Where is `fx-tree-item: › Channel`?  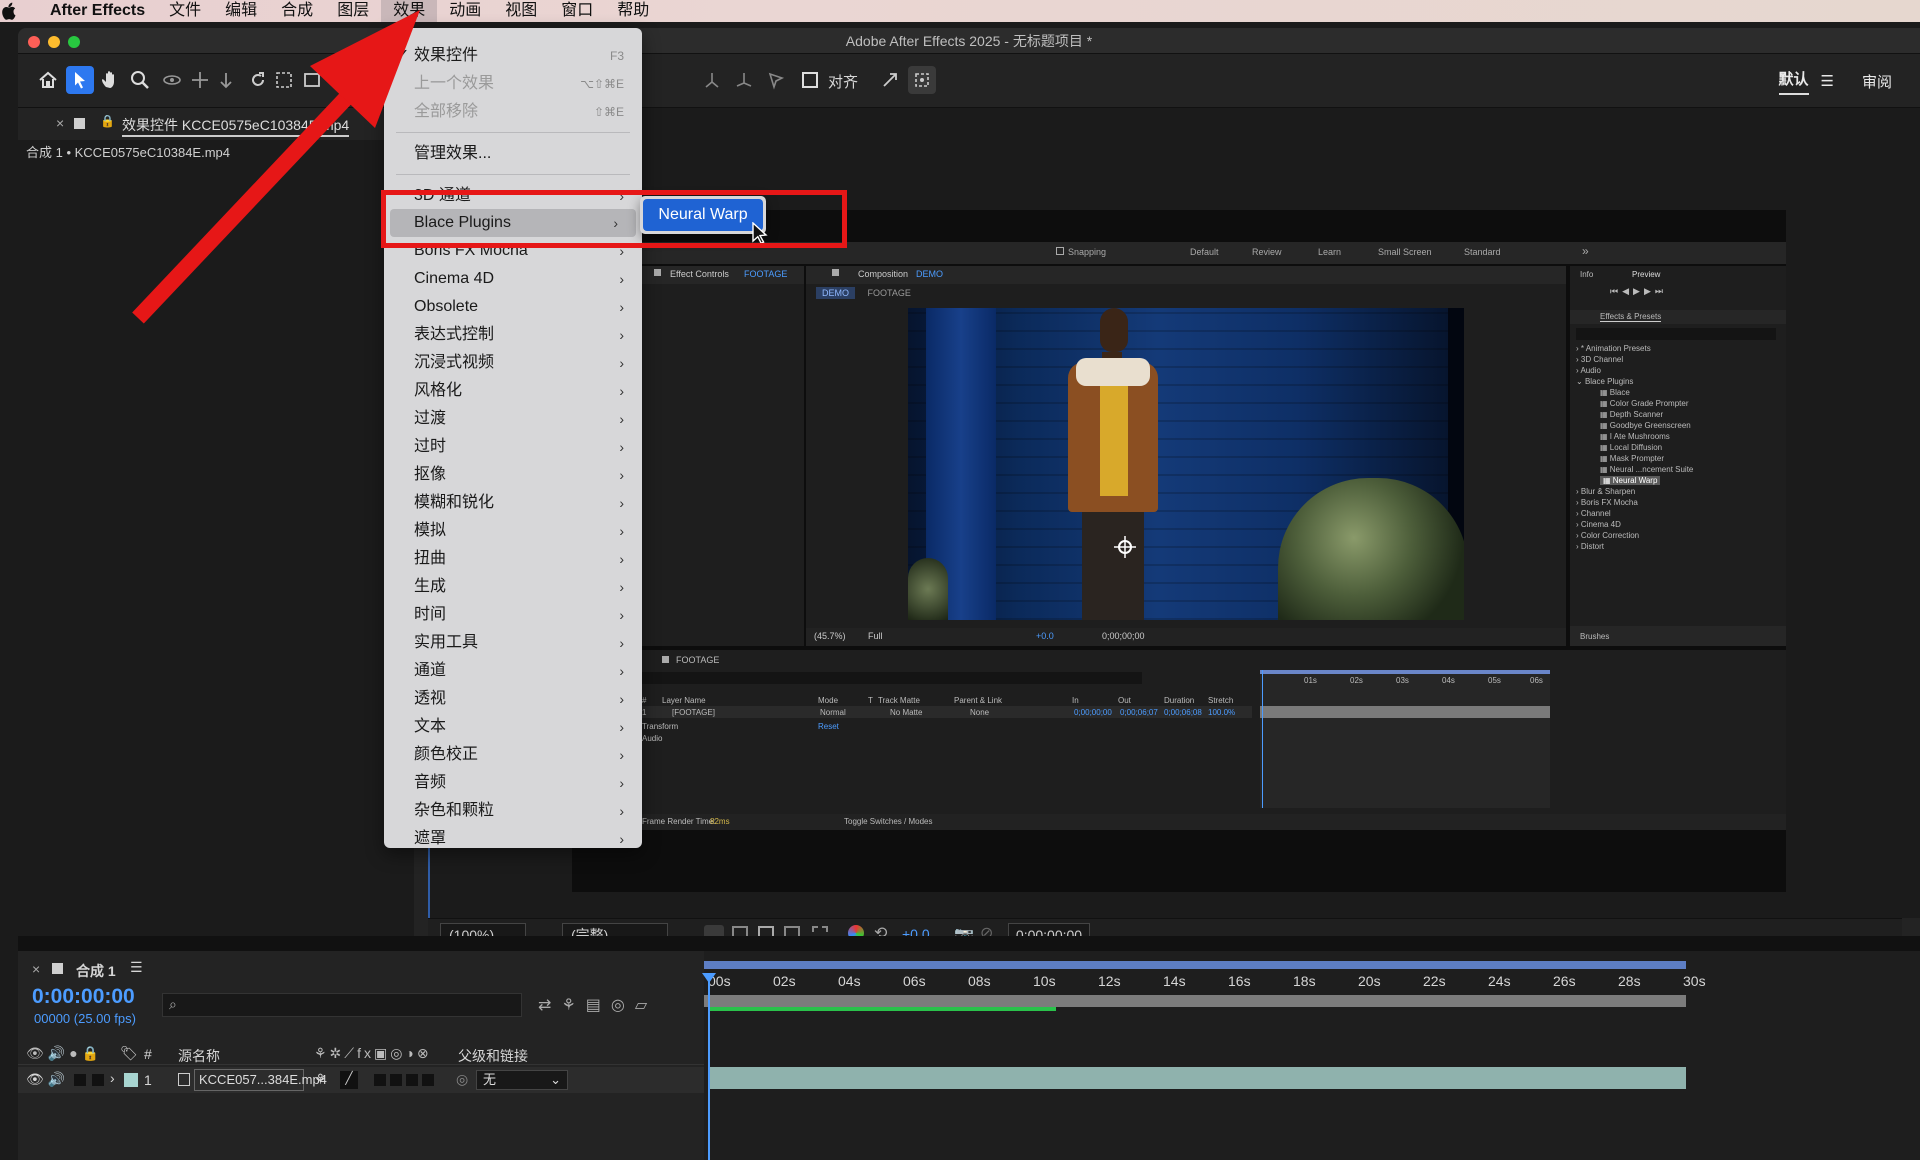
fx-tree-item: › Channel is located at coordinates (1593, 513).